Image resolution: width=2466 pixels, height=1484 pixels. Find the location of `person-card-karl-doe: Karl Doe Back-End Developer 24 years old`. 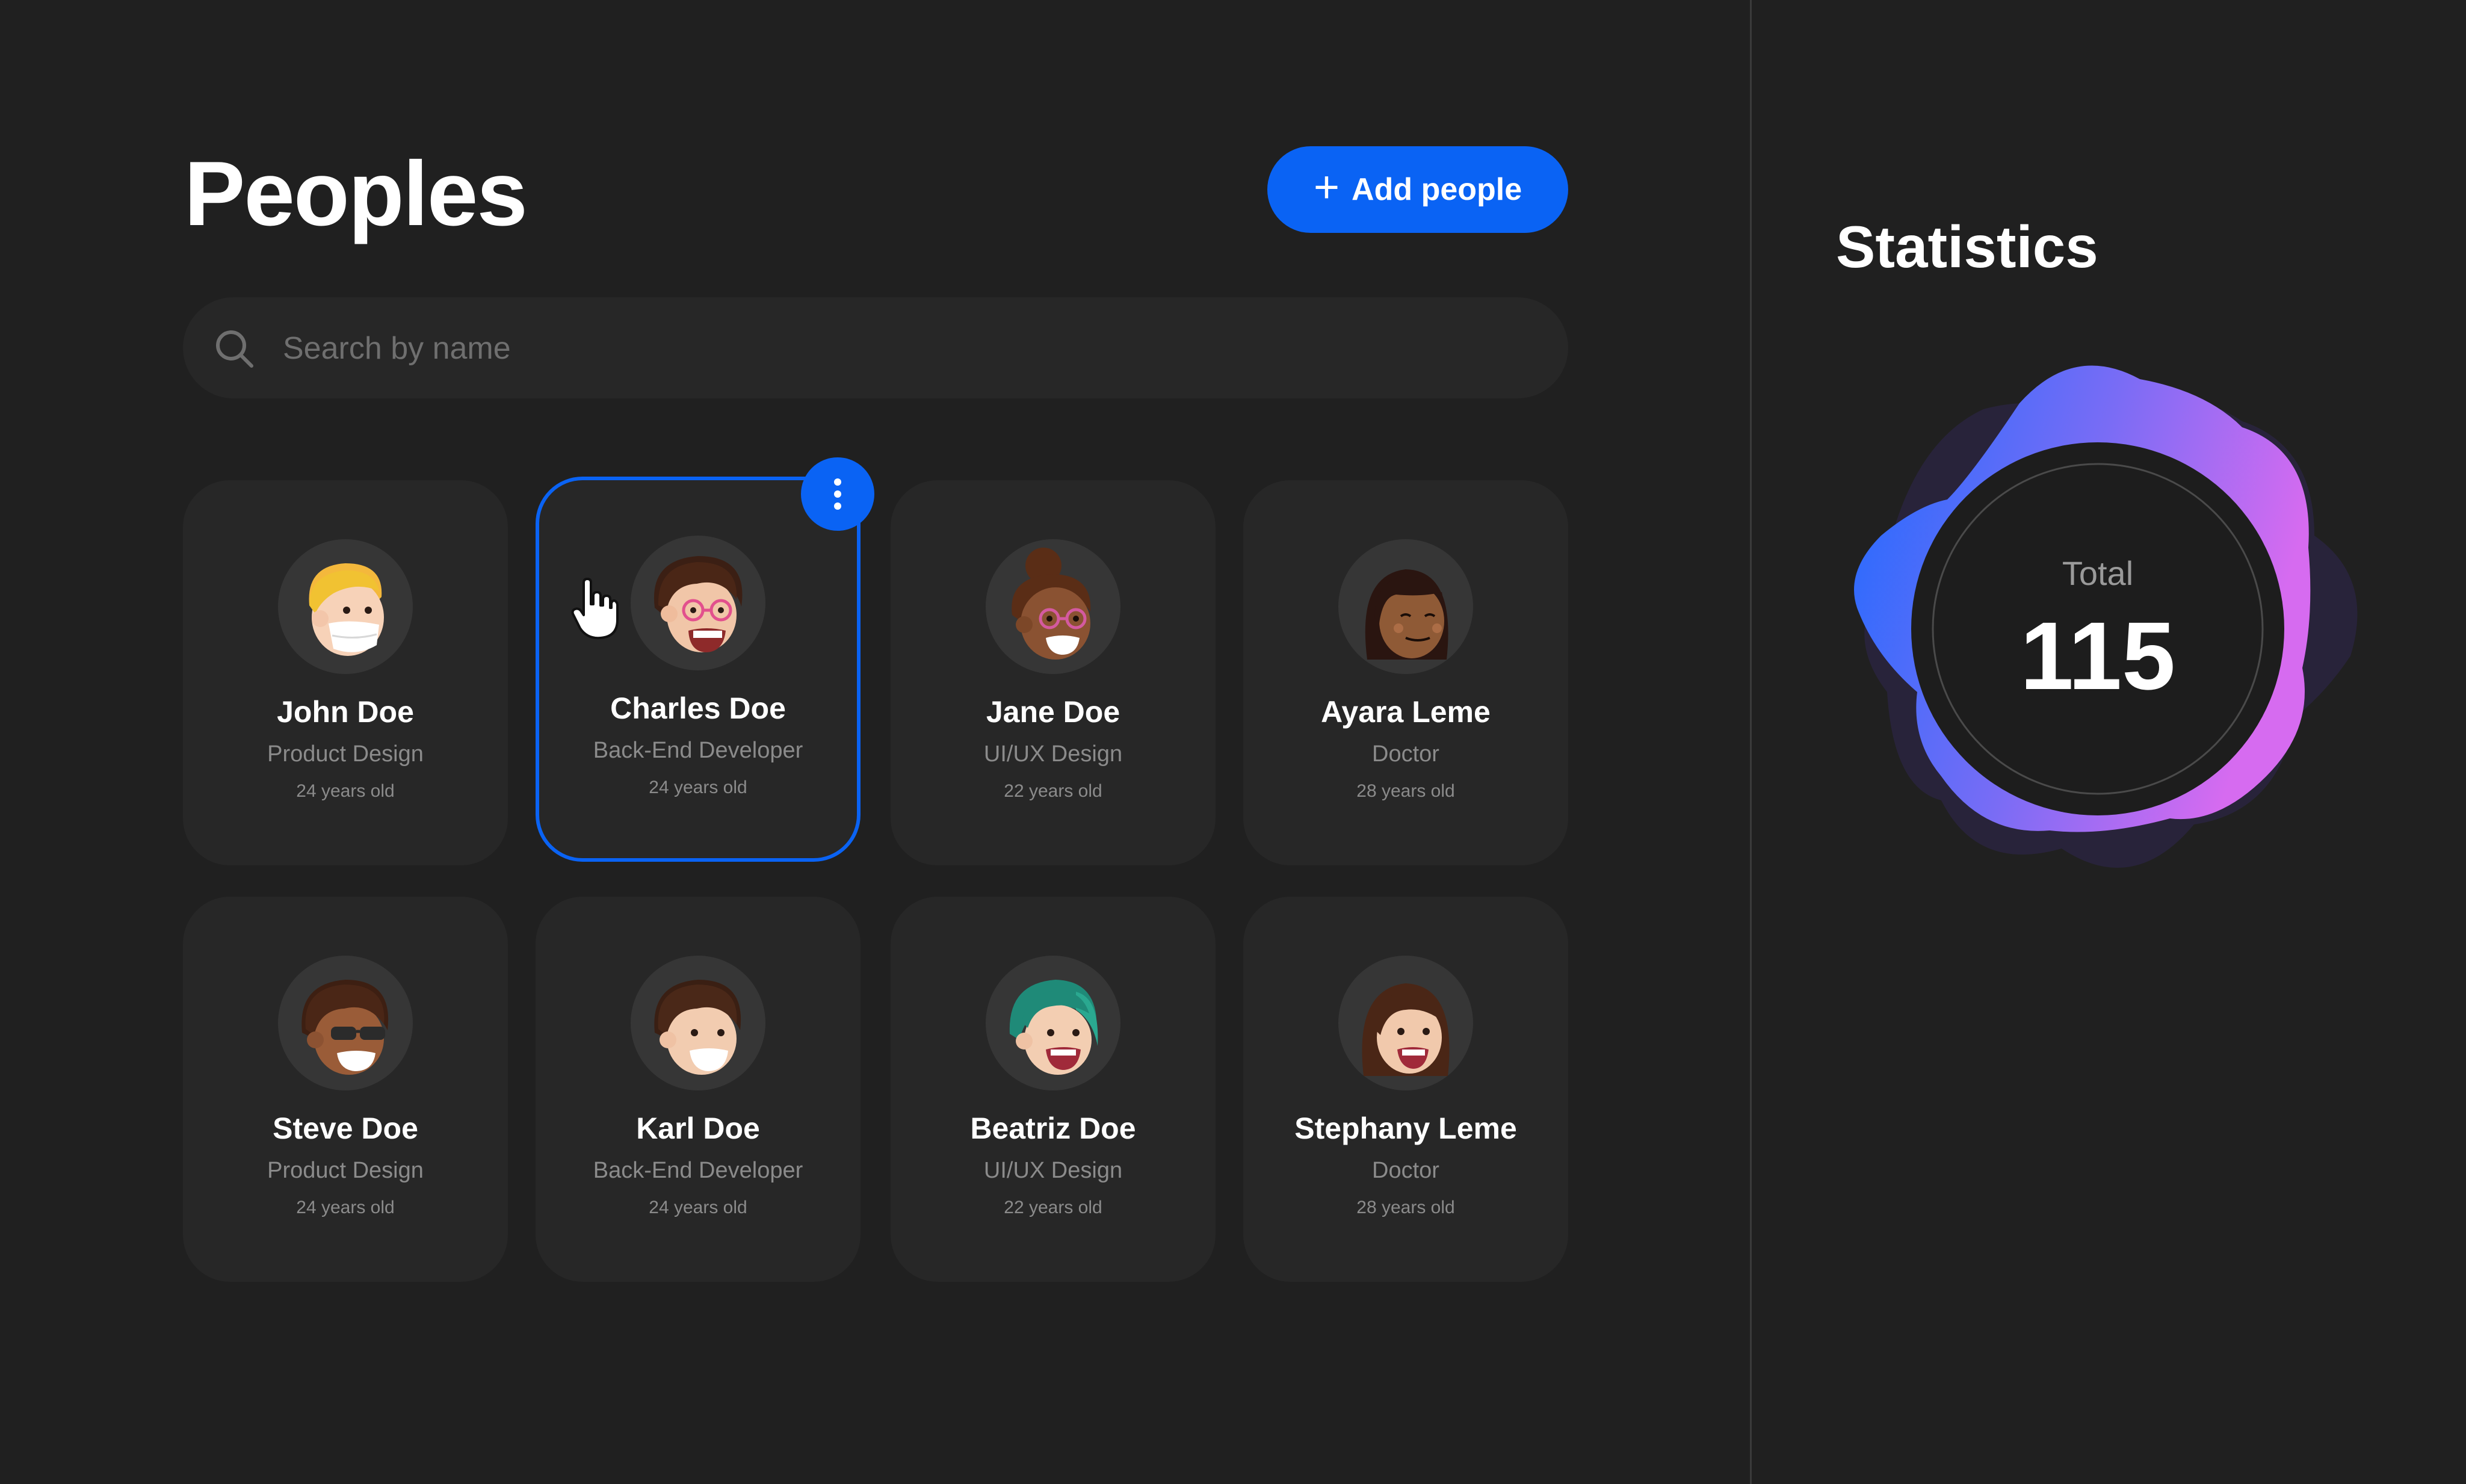

person-card-karl-doe: Karl Doe Back-End Developer 24 years old is located at coordinates (698, 1089).